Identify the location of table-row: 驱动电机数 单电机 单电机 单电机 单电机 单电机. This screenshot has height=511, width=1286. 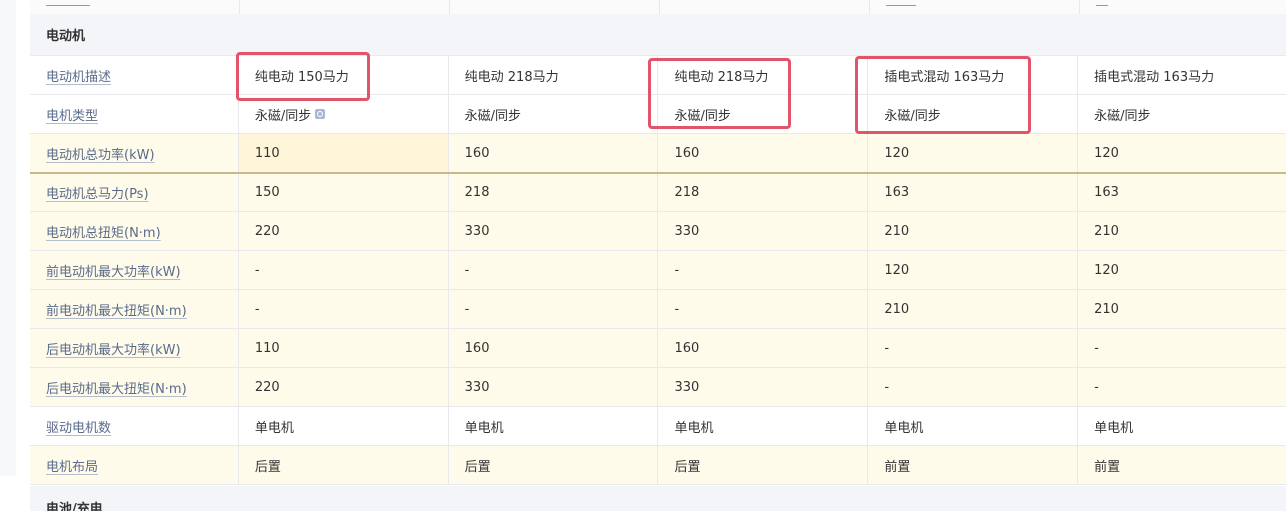
(658, 426).